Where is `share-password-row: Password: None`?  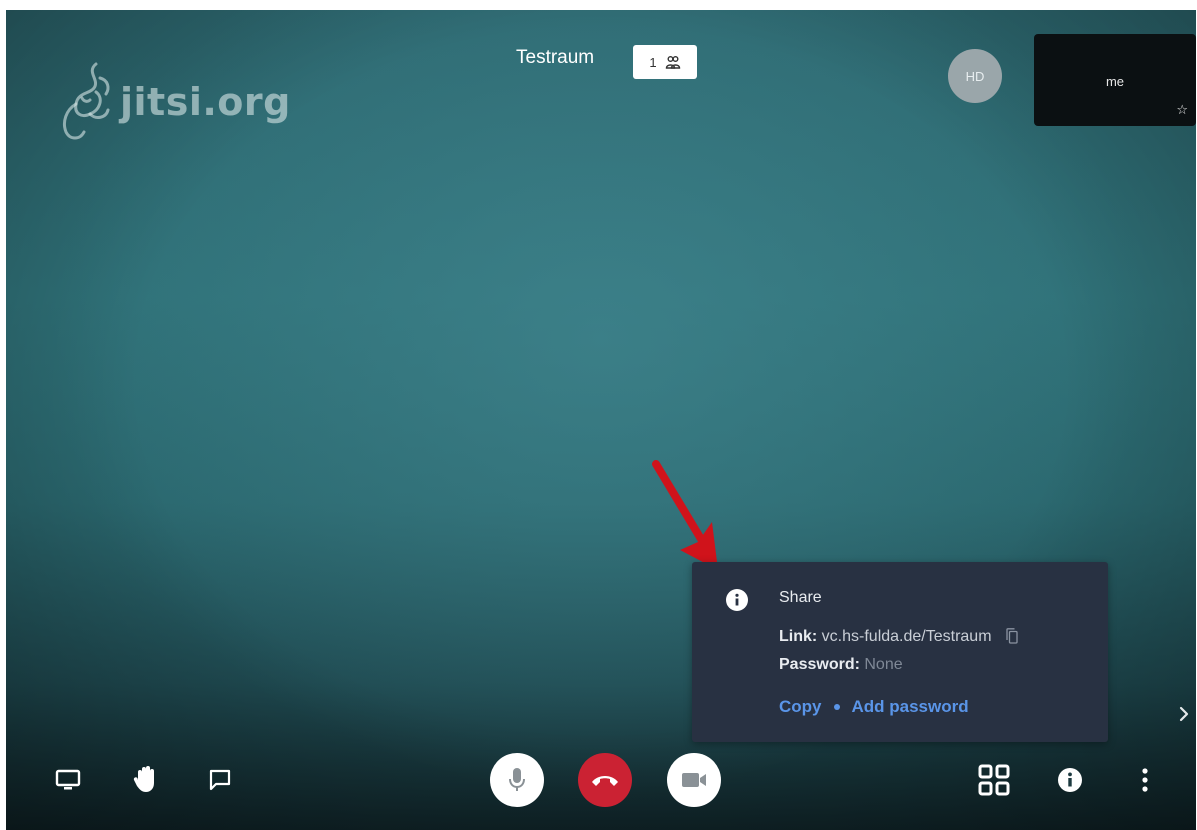 share-password-row: Password: None is located at coordinates (841, 665).